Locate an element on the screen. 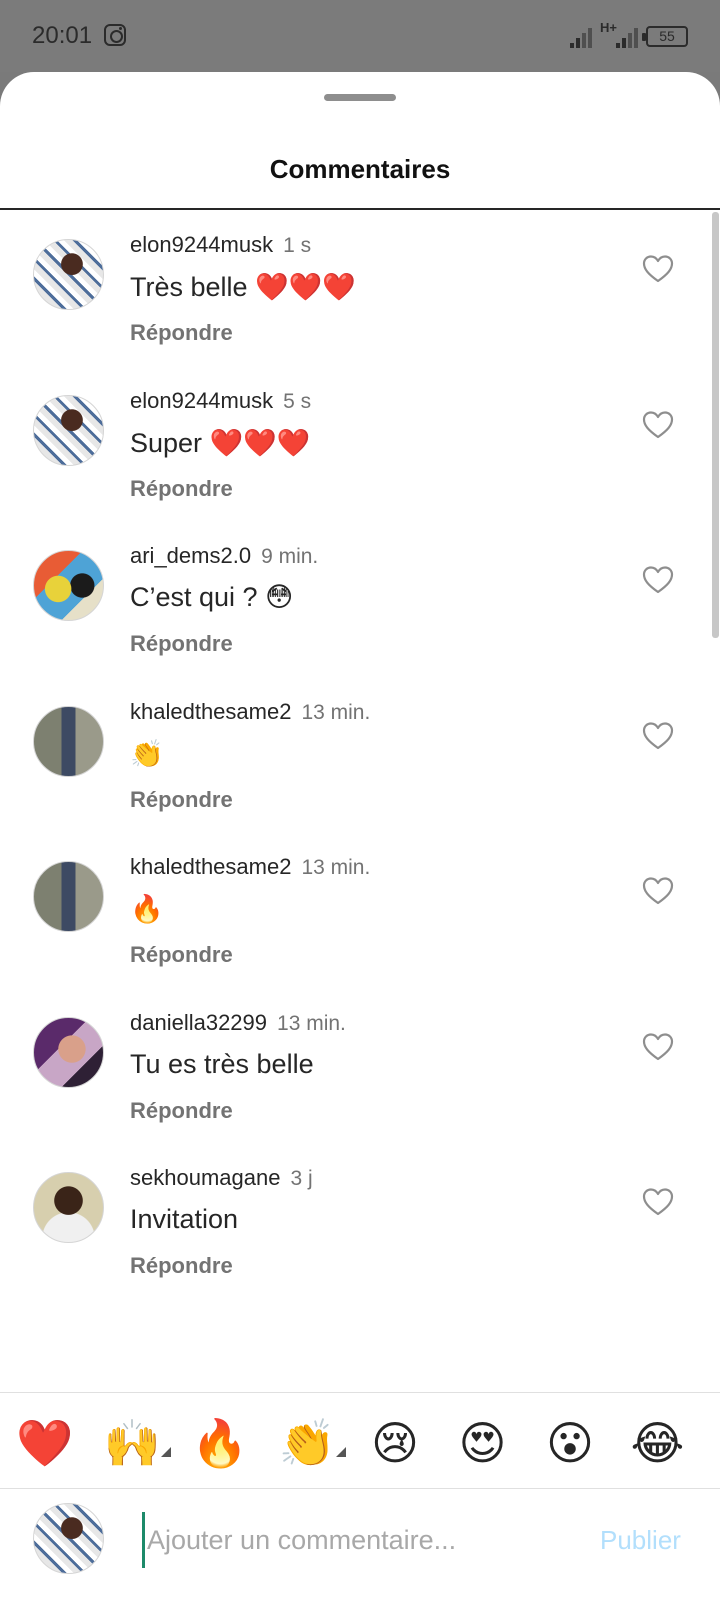  heart-emoji: ❤️ is located at coordinates (45, 1443).